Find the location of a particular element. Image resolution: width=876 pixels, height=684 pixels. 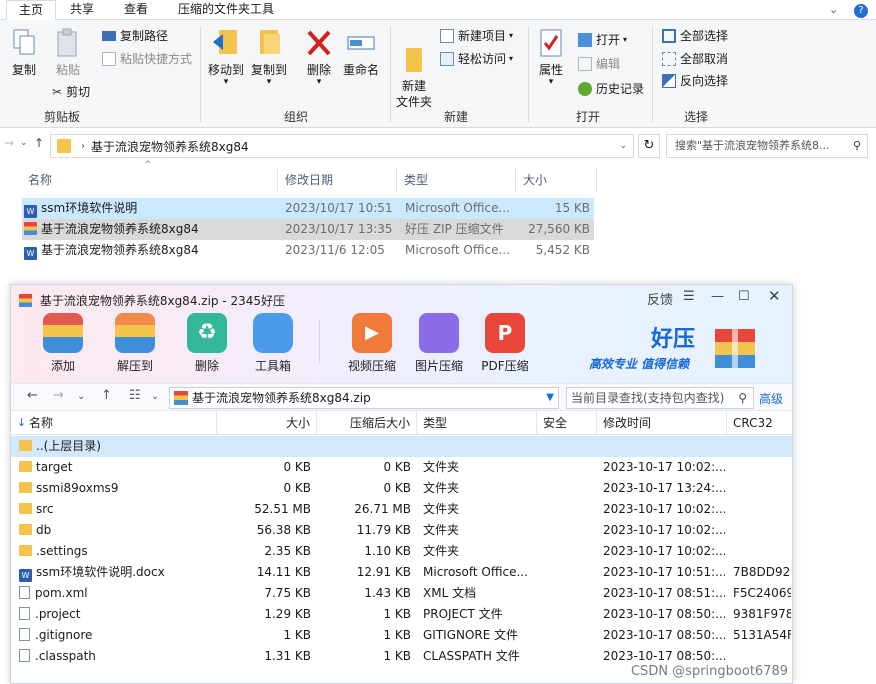

help-icon: ? is located at coordinates (861, 11).